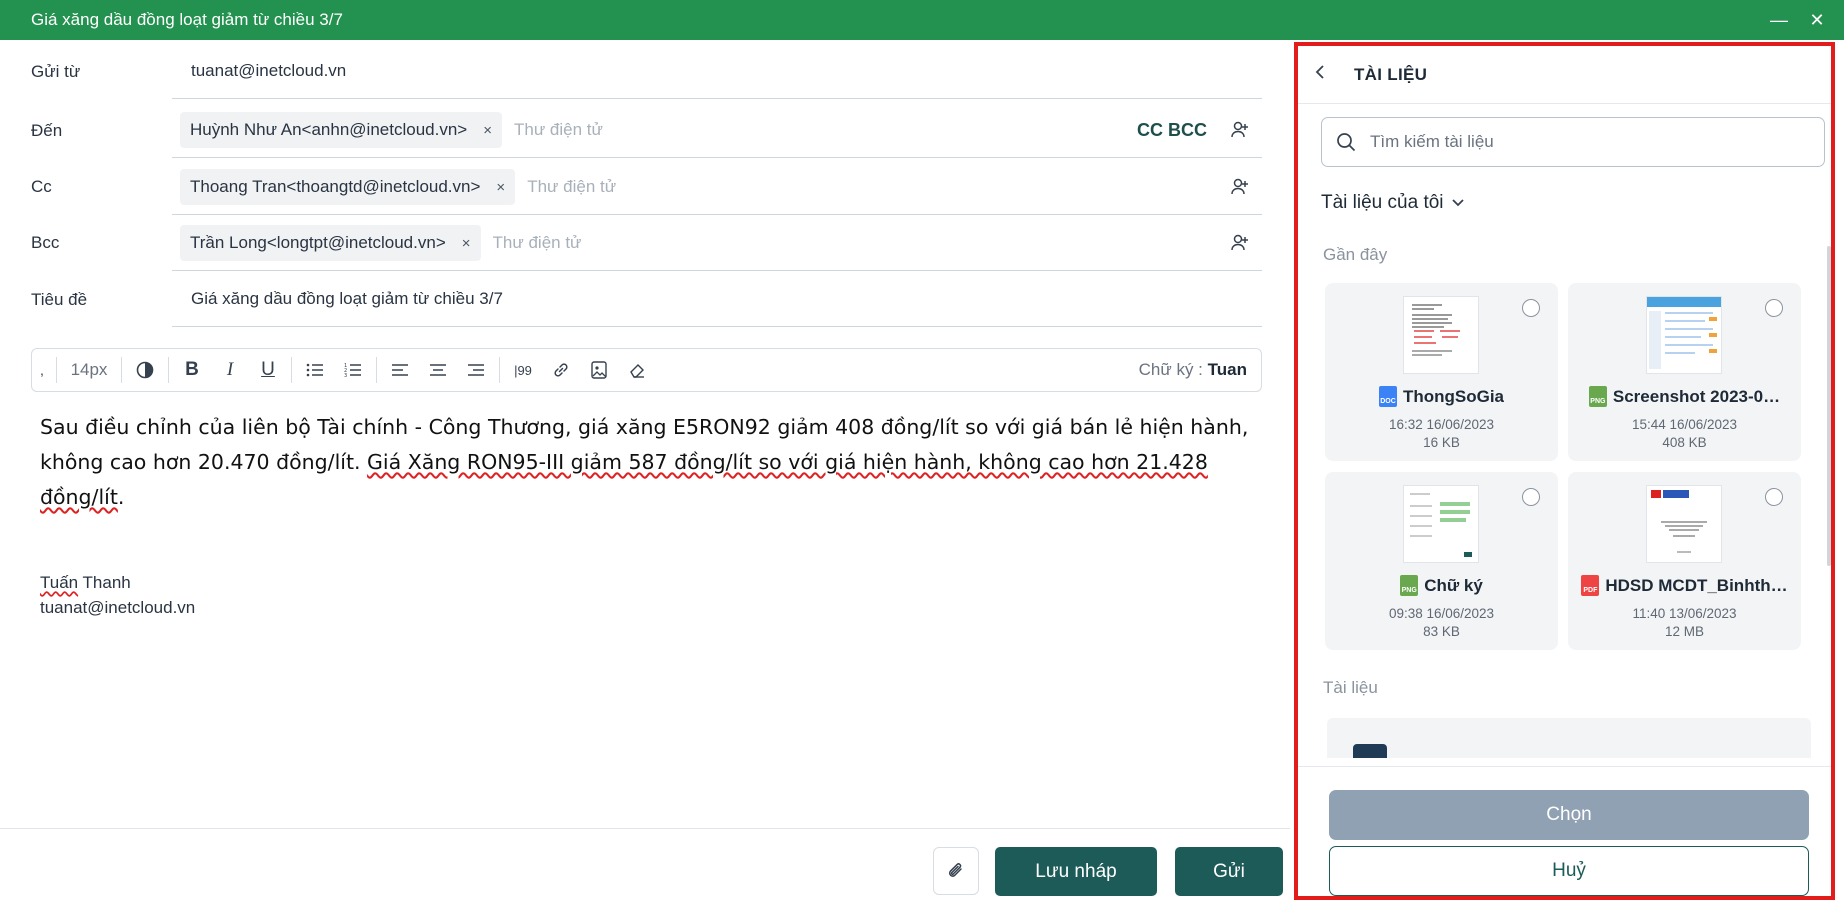 The image size is (1844, 904). I want to click on bcc-email-input, so click(682, 243).